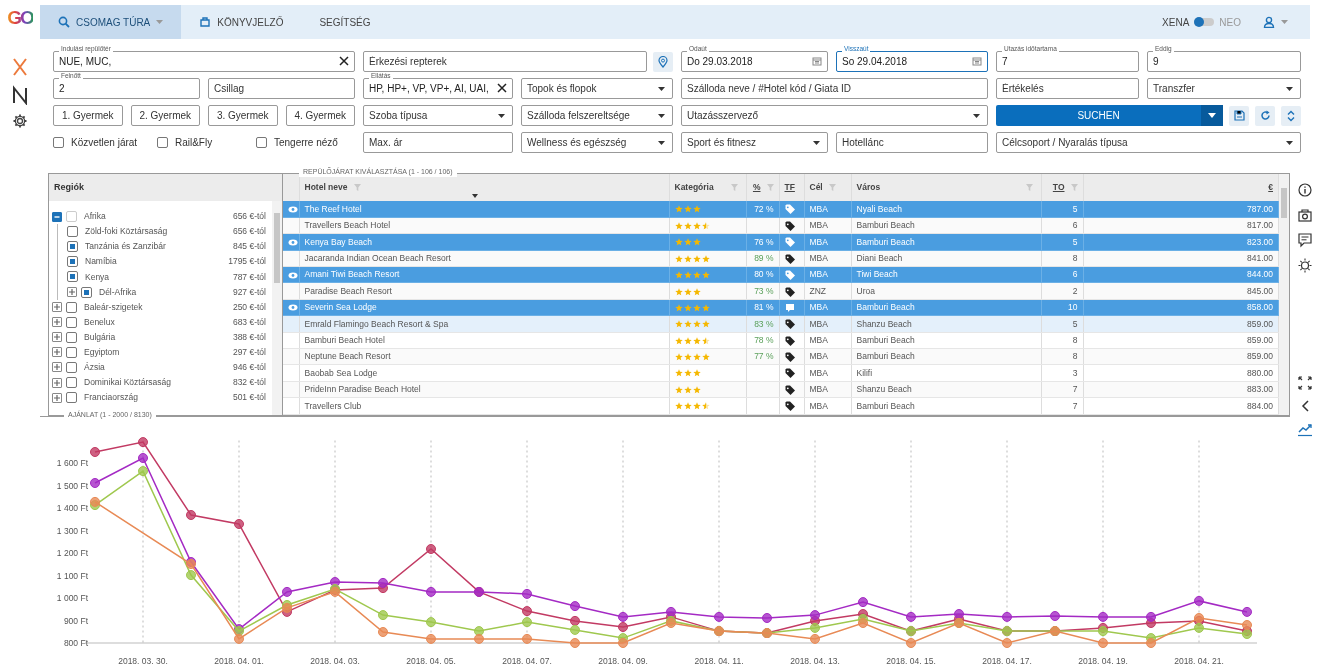  Describe the element at coordinates (1260, 258) in the screenshot. I see `price-value: 841.00` at that location.